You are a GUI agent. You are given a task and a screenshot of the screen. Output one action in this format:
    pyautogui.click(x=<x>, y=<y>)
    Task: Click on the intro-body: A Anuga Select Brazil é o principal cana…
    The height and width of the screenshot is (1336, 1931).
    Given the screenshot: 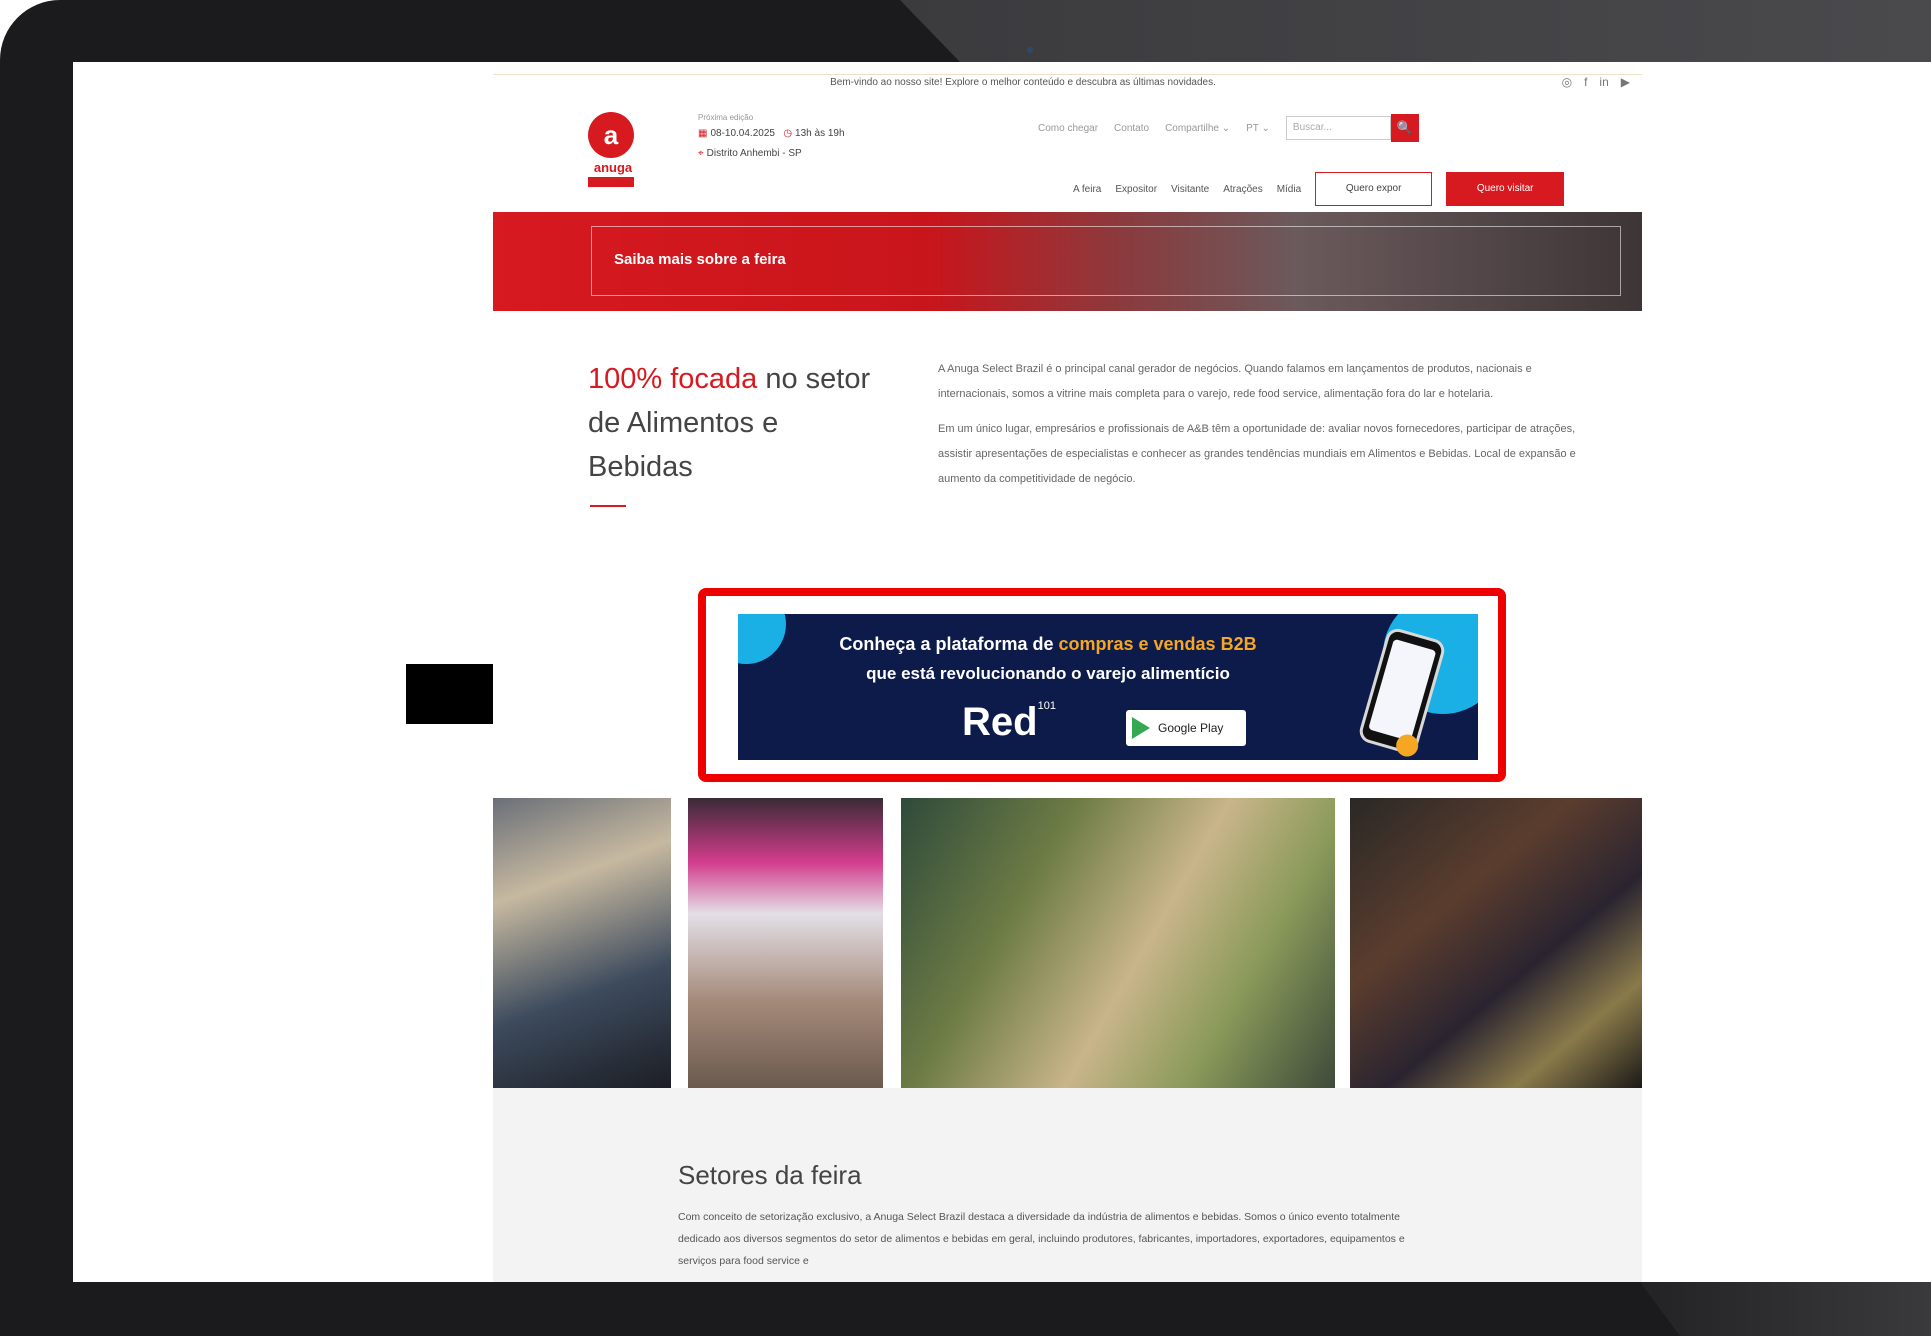 What is the action you would take?
    pyautogui.click(x=1268, y=424)
    